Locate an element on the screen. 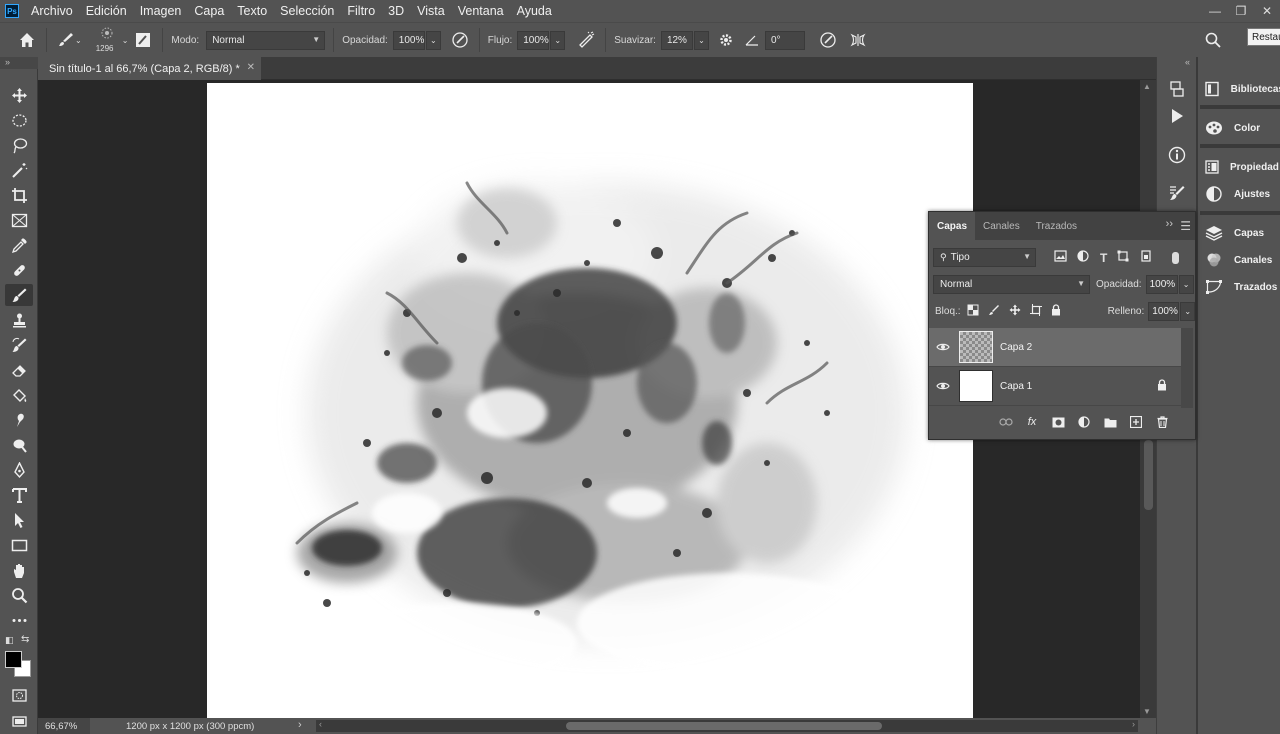 This screenshot has height=734, width=1280. layer-name: Capa 1 is located at coordinates (1016, 386).